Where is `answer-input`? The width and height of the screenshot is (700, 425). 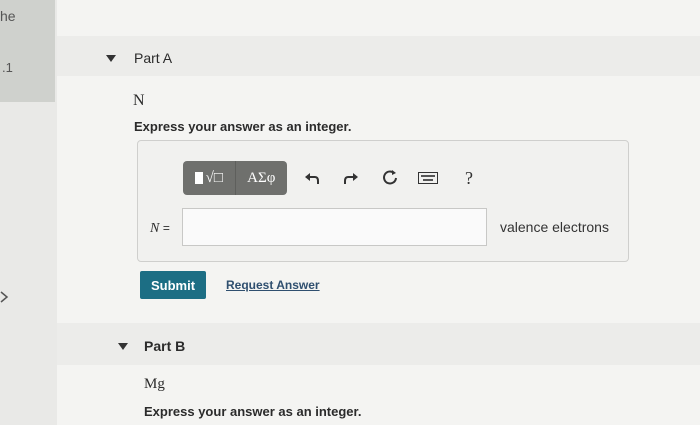 answer-input is located at coordinates (334, 227).